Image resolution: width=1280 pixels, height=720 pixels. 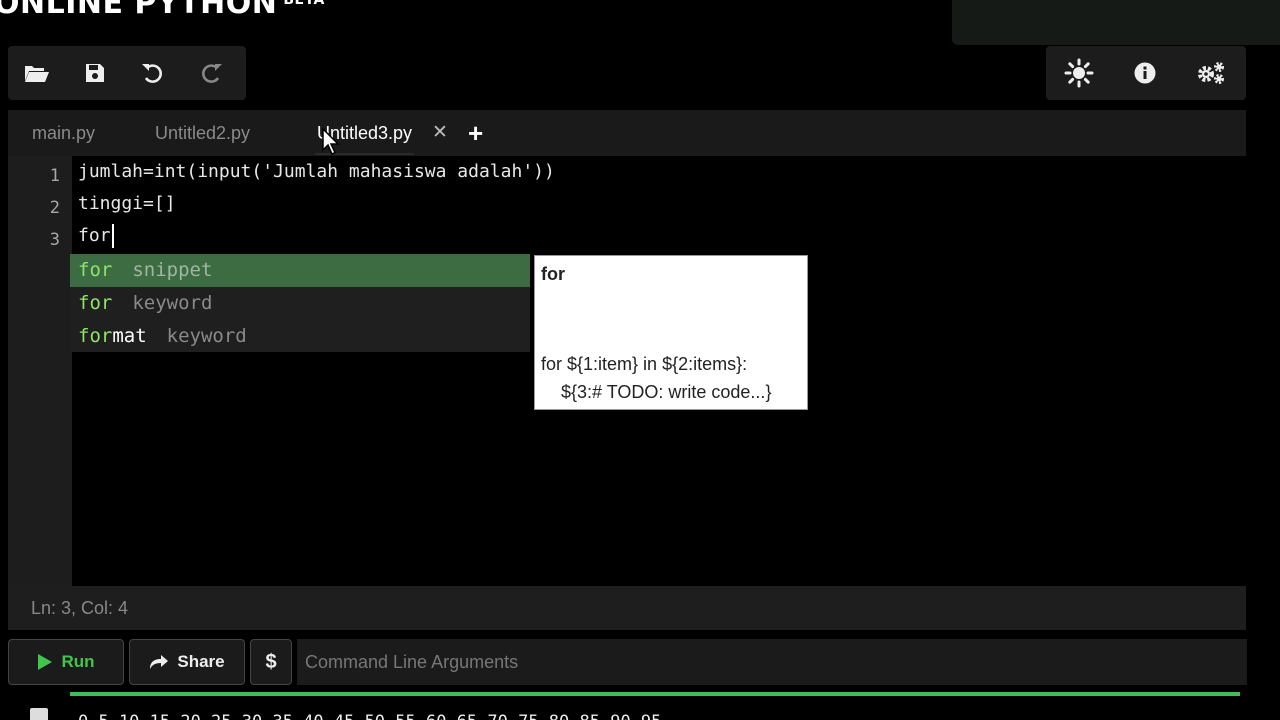 I want to click on status-bar: Ln: 3, Col: 4, so click(x=627, y=608).